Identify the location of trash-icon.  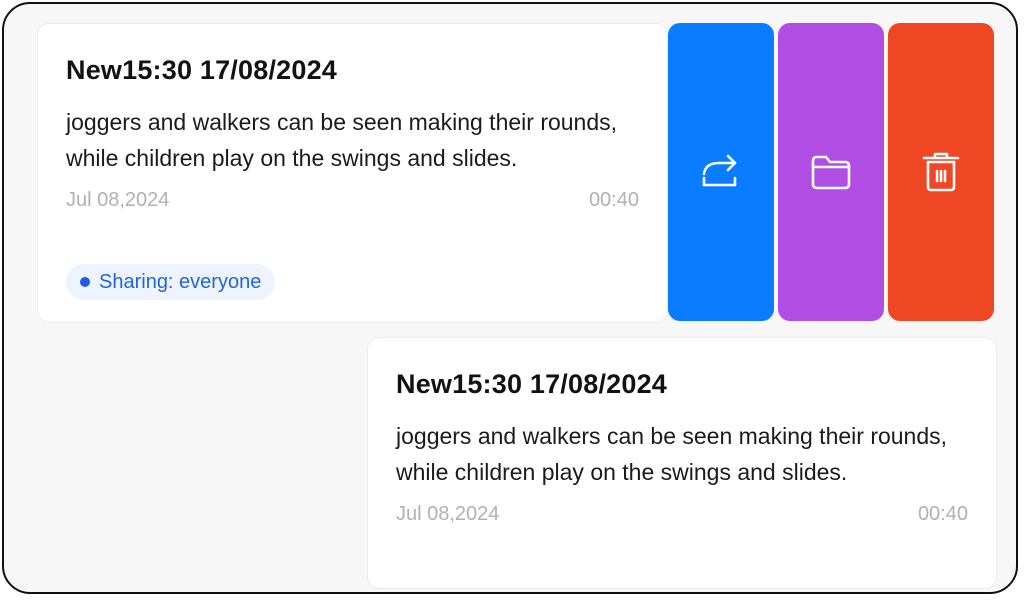
(941, 172).